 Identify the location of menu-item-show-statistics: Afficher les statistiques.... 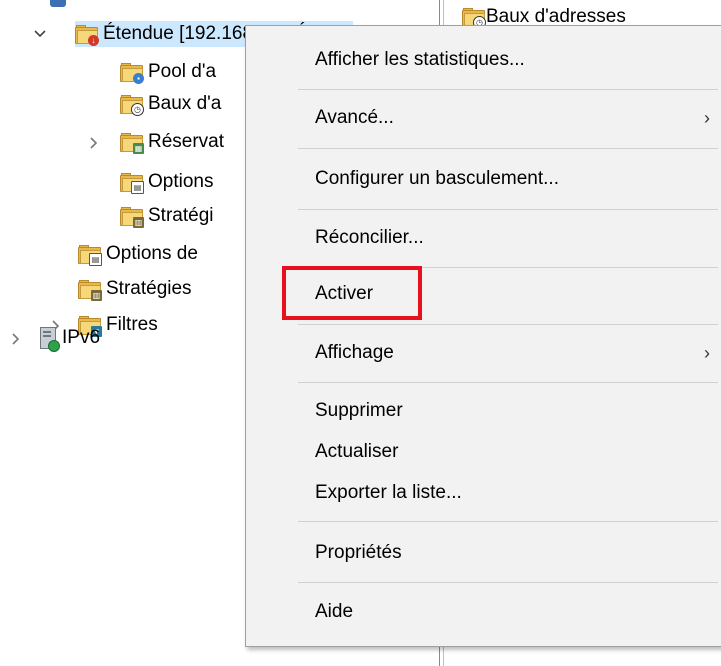
(483, 60).